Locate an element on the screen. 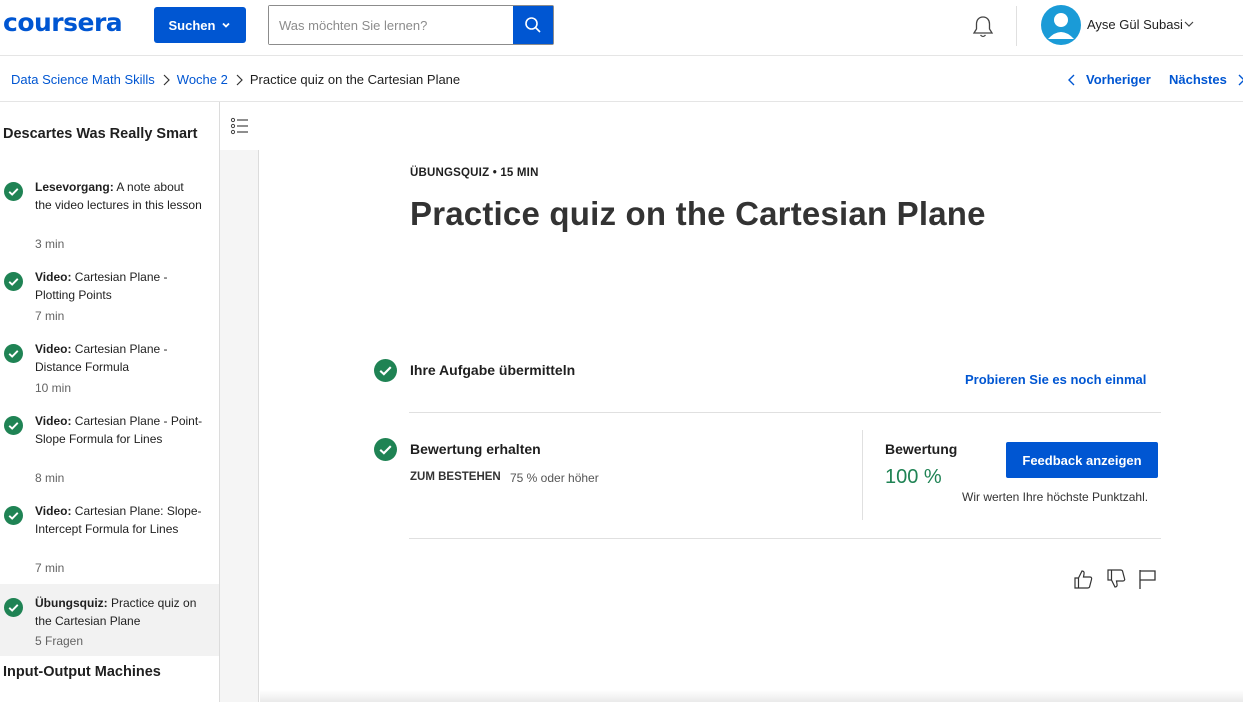 Image resolution: width=1243 pixels, height=702 pixels. bottom-shadow is located at coordinates (751, 696).